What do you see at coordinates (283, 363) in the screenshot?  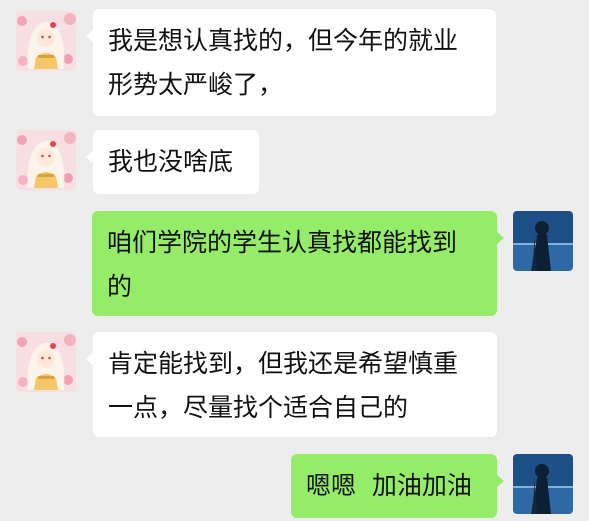 I see `message-text-line: 肯定能找到，但我还是希望慎重` at bounding box center [283, 363].